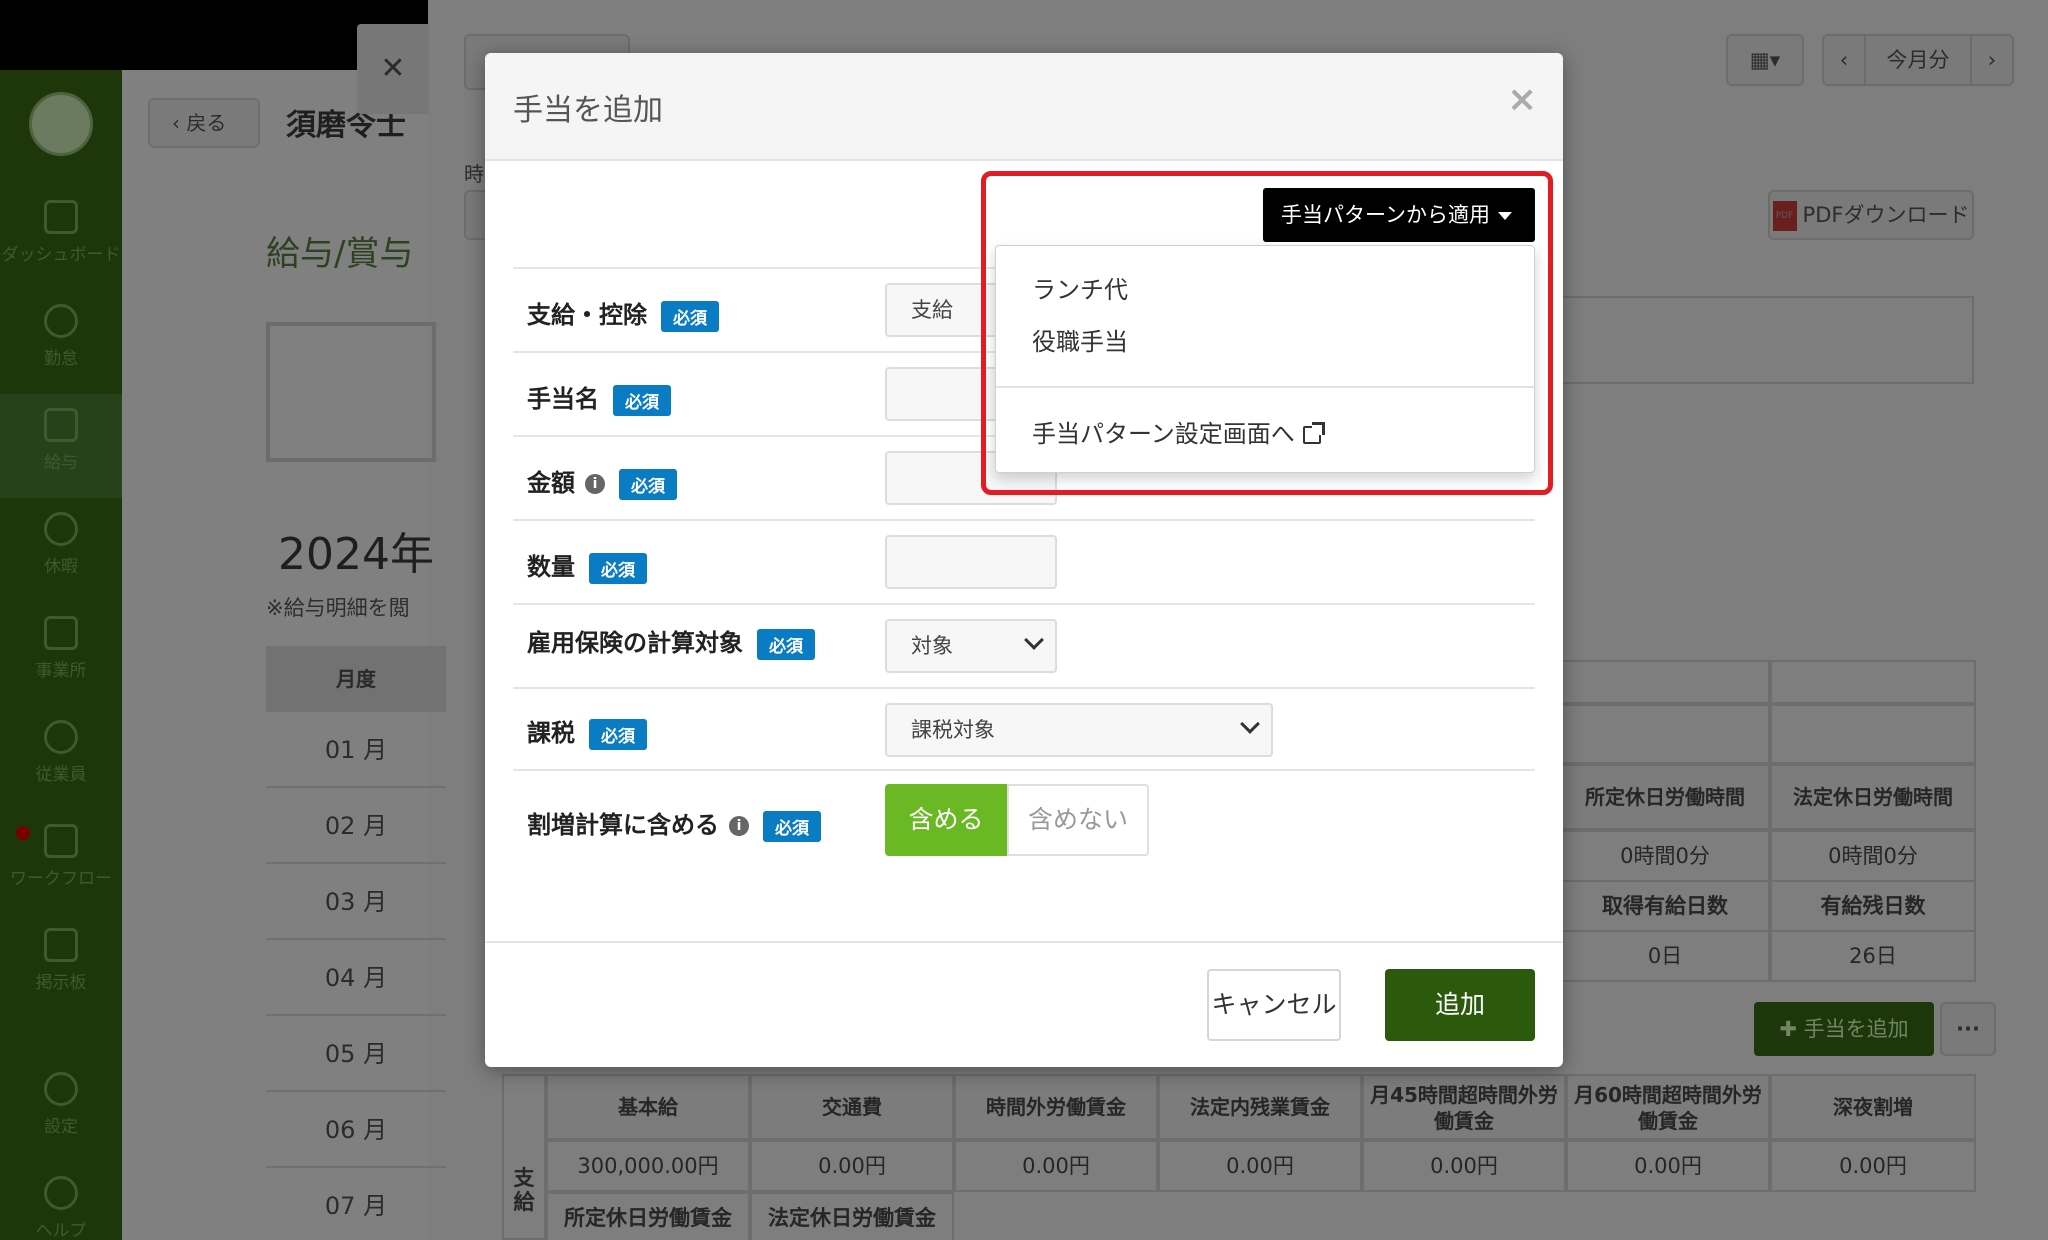 Image resolution: width=2048 pixels, height=1240 pixels. I want to click on clock-icon, so click(61, 321).